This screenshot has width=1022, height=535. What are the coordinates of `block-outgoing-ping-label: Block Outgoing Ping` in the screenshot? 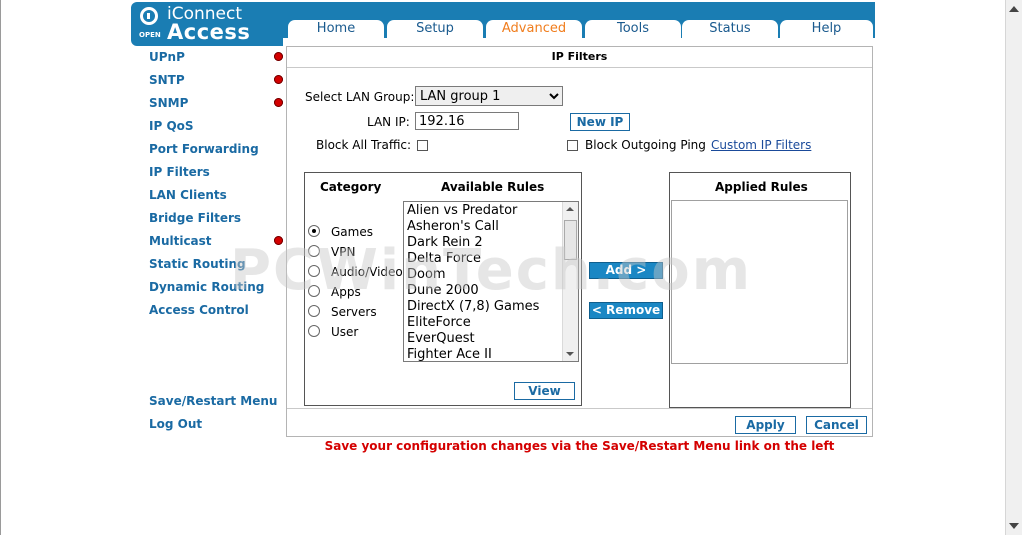 It's located at (645, 145).